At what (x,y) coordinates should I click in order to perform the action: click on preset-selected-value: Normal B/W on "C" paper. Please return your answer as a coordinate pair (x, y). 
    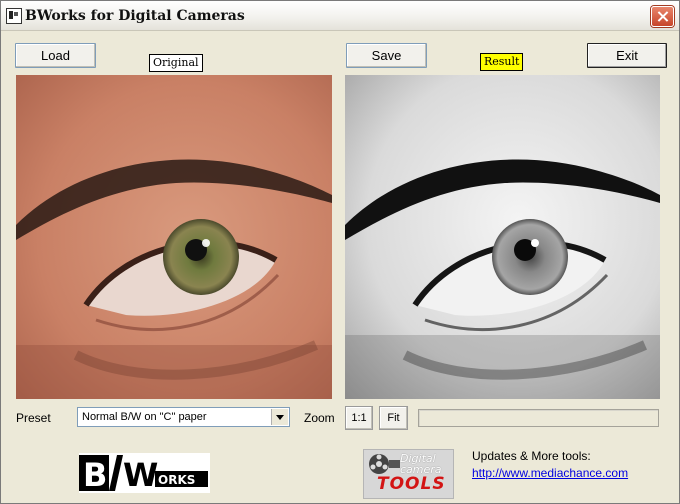
    Looking at the image, I should click on (144, 417).